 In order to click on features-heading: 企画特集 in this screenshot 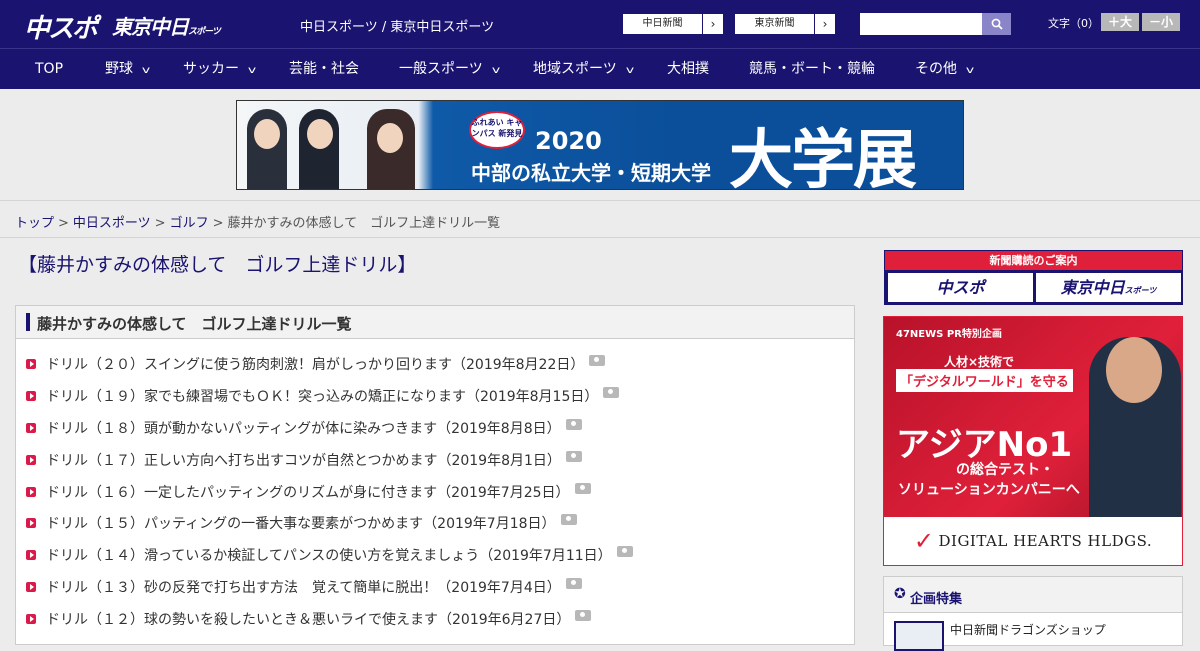, I will do `click(936, 599)`.